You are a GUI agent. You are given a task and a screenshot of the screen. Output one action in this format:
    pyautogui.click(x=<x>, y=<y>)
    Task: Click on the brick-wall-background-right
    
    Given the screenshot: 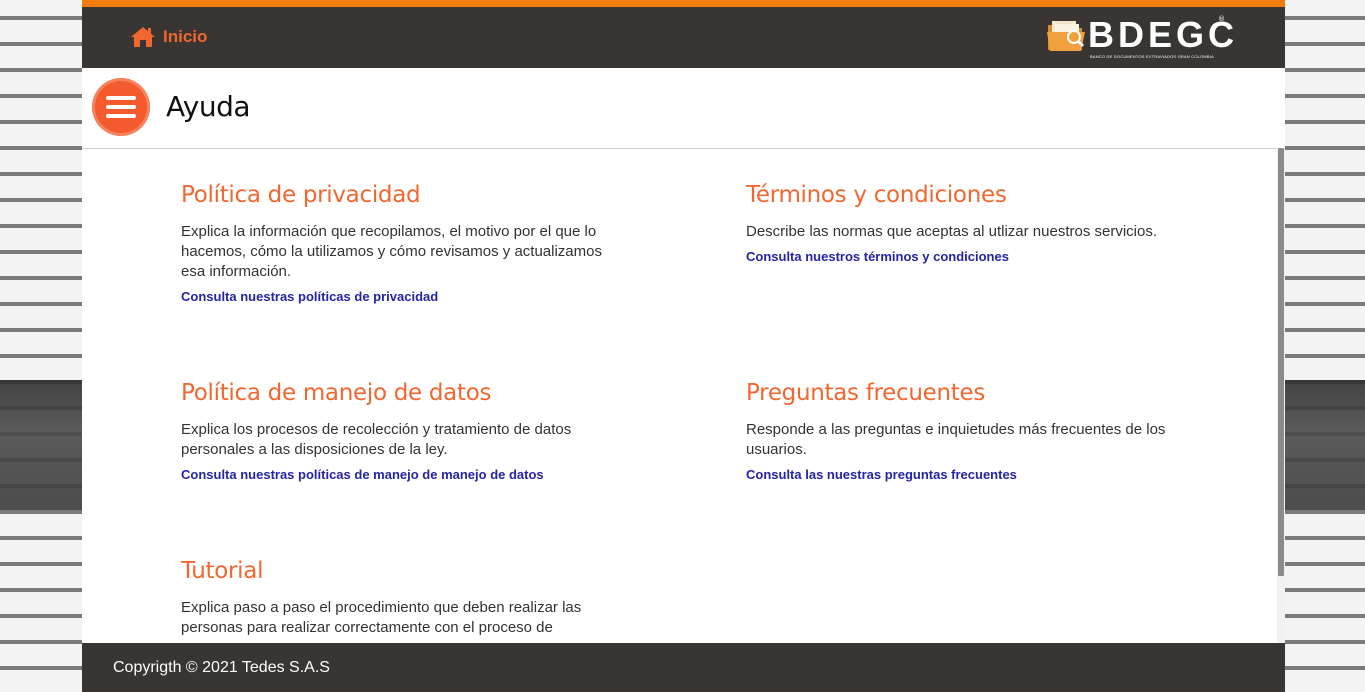 What is the action you would take?
    pyautogui.click(x=1325, y=346)
    